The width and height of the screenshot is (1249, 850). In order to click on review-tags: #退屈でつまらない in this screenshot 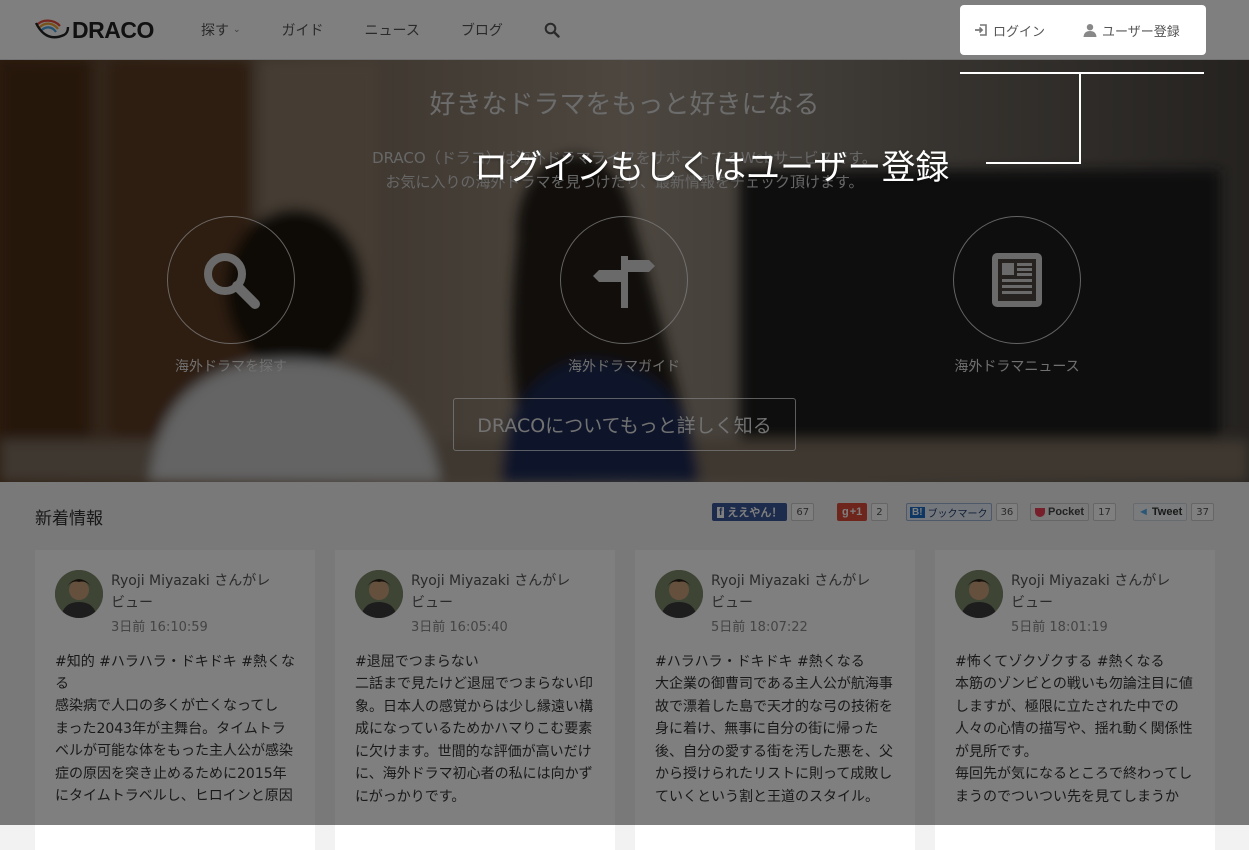, I will do `click(475, 662)`.